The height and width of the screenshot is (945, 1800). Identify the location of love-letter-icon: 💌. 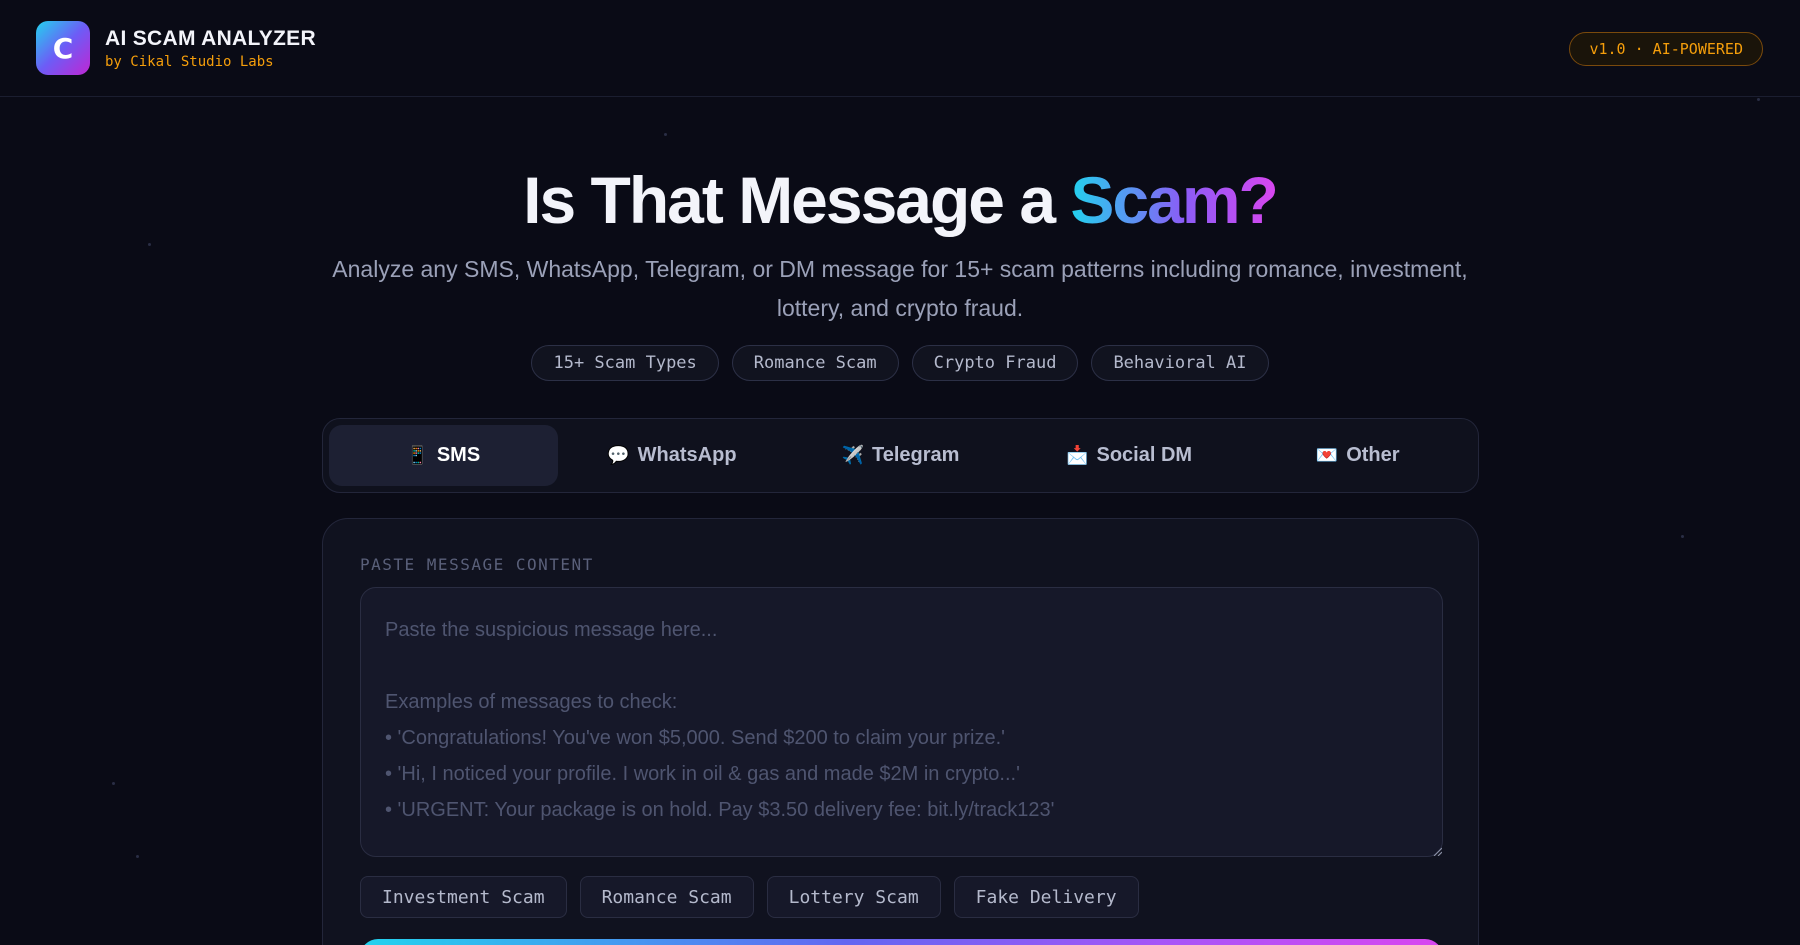
(1327, 455).